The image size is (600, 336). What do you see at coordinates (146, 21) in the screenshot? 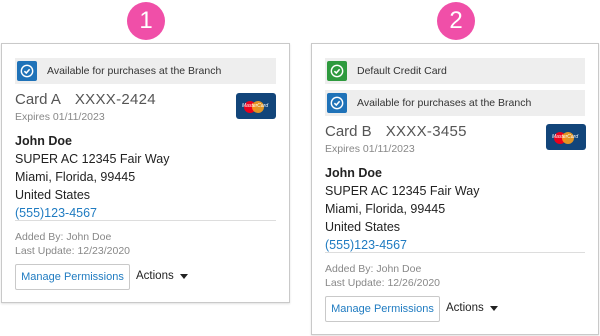
I see `step-badge-1: 1` at bounding box center [146, 21].